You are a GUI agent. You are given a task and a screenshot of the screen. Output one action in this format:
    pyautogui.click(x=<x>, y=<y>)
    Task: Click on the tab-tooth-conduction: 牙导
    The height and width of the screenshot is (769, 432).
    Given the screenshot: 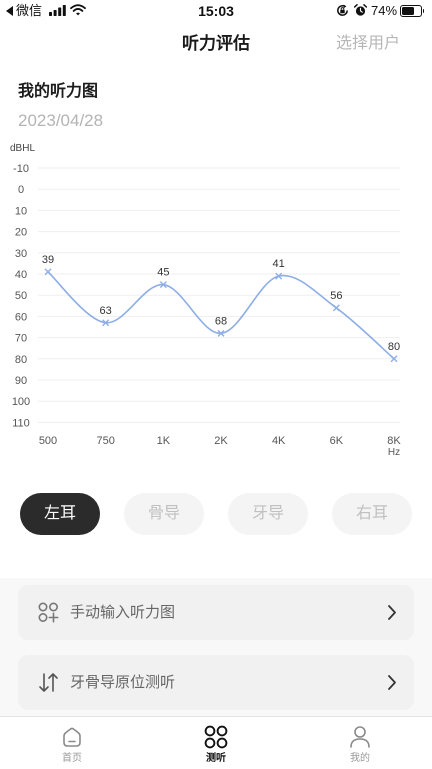 What is the action you would take?
    pyautogui.click(x=268, y=514)
    